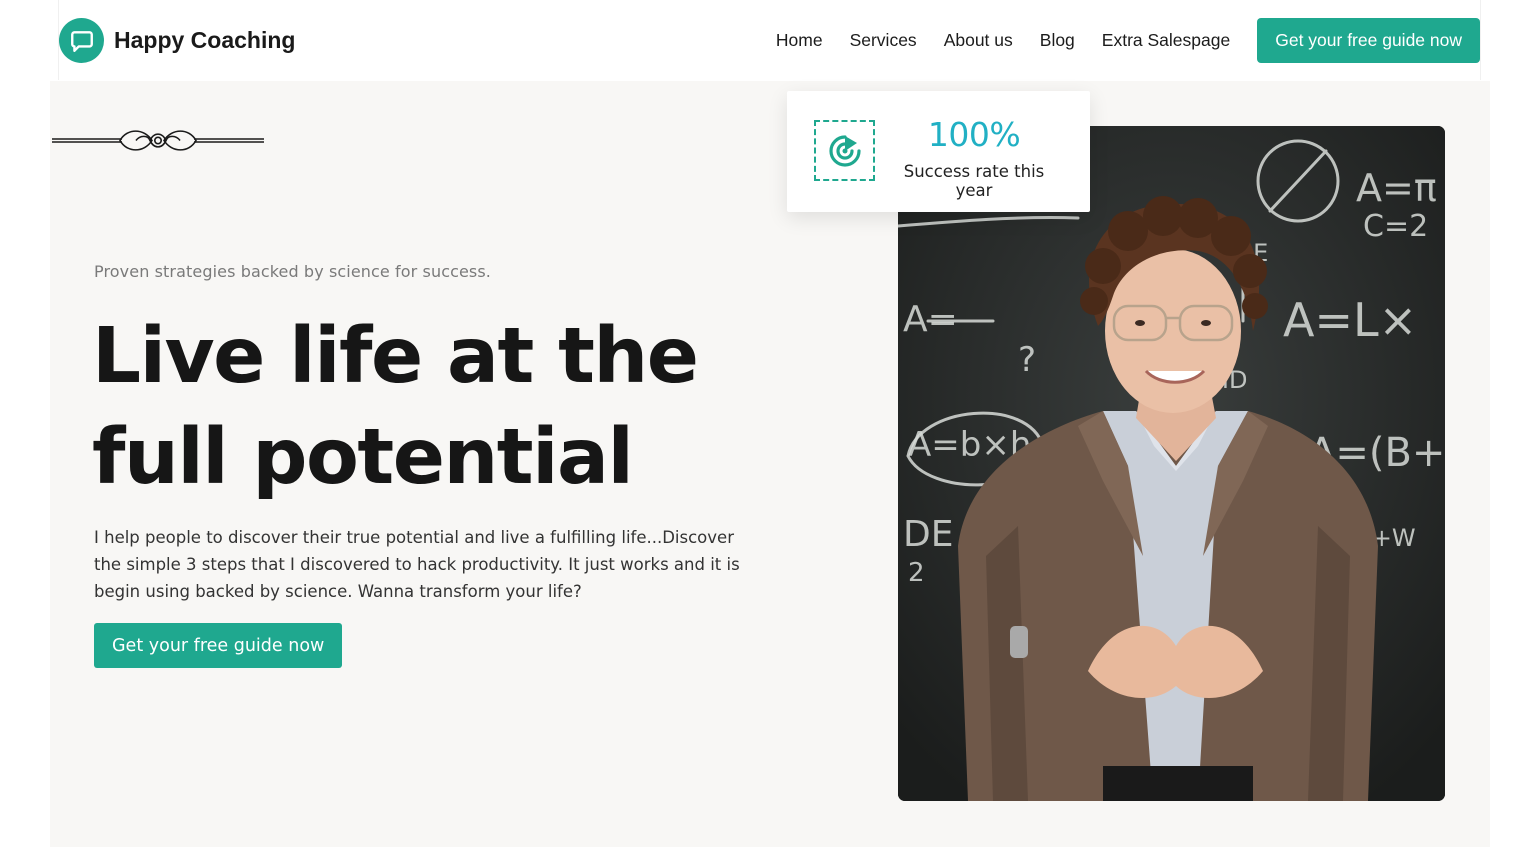 The height and width of the screenshot is (860, 1529). Describe the element at coordinates (930, 319) in the screenshot. I see `chalk-text: A=` at that location.